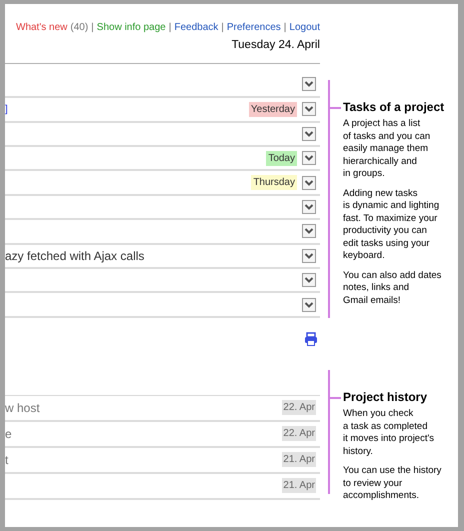  I want to click on header-link: What's new, so click(42, 27).